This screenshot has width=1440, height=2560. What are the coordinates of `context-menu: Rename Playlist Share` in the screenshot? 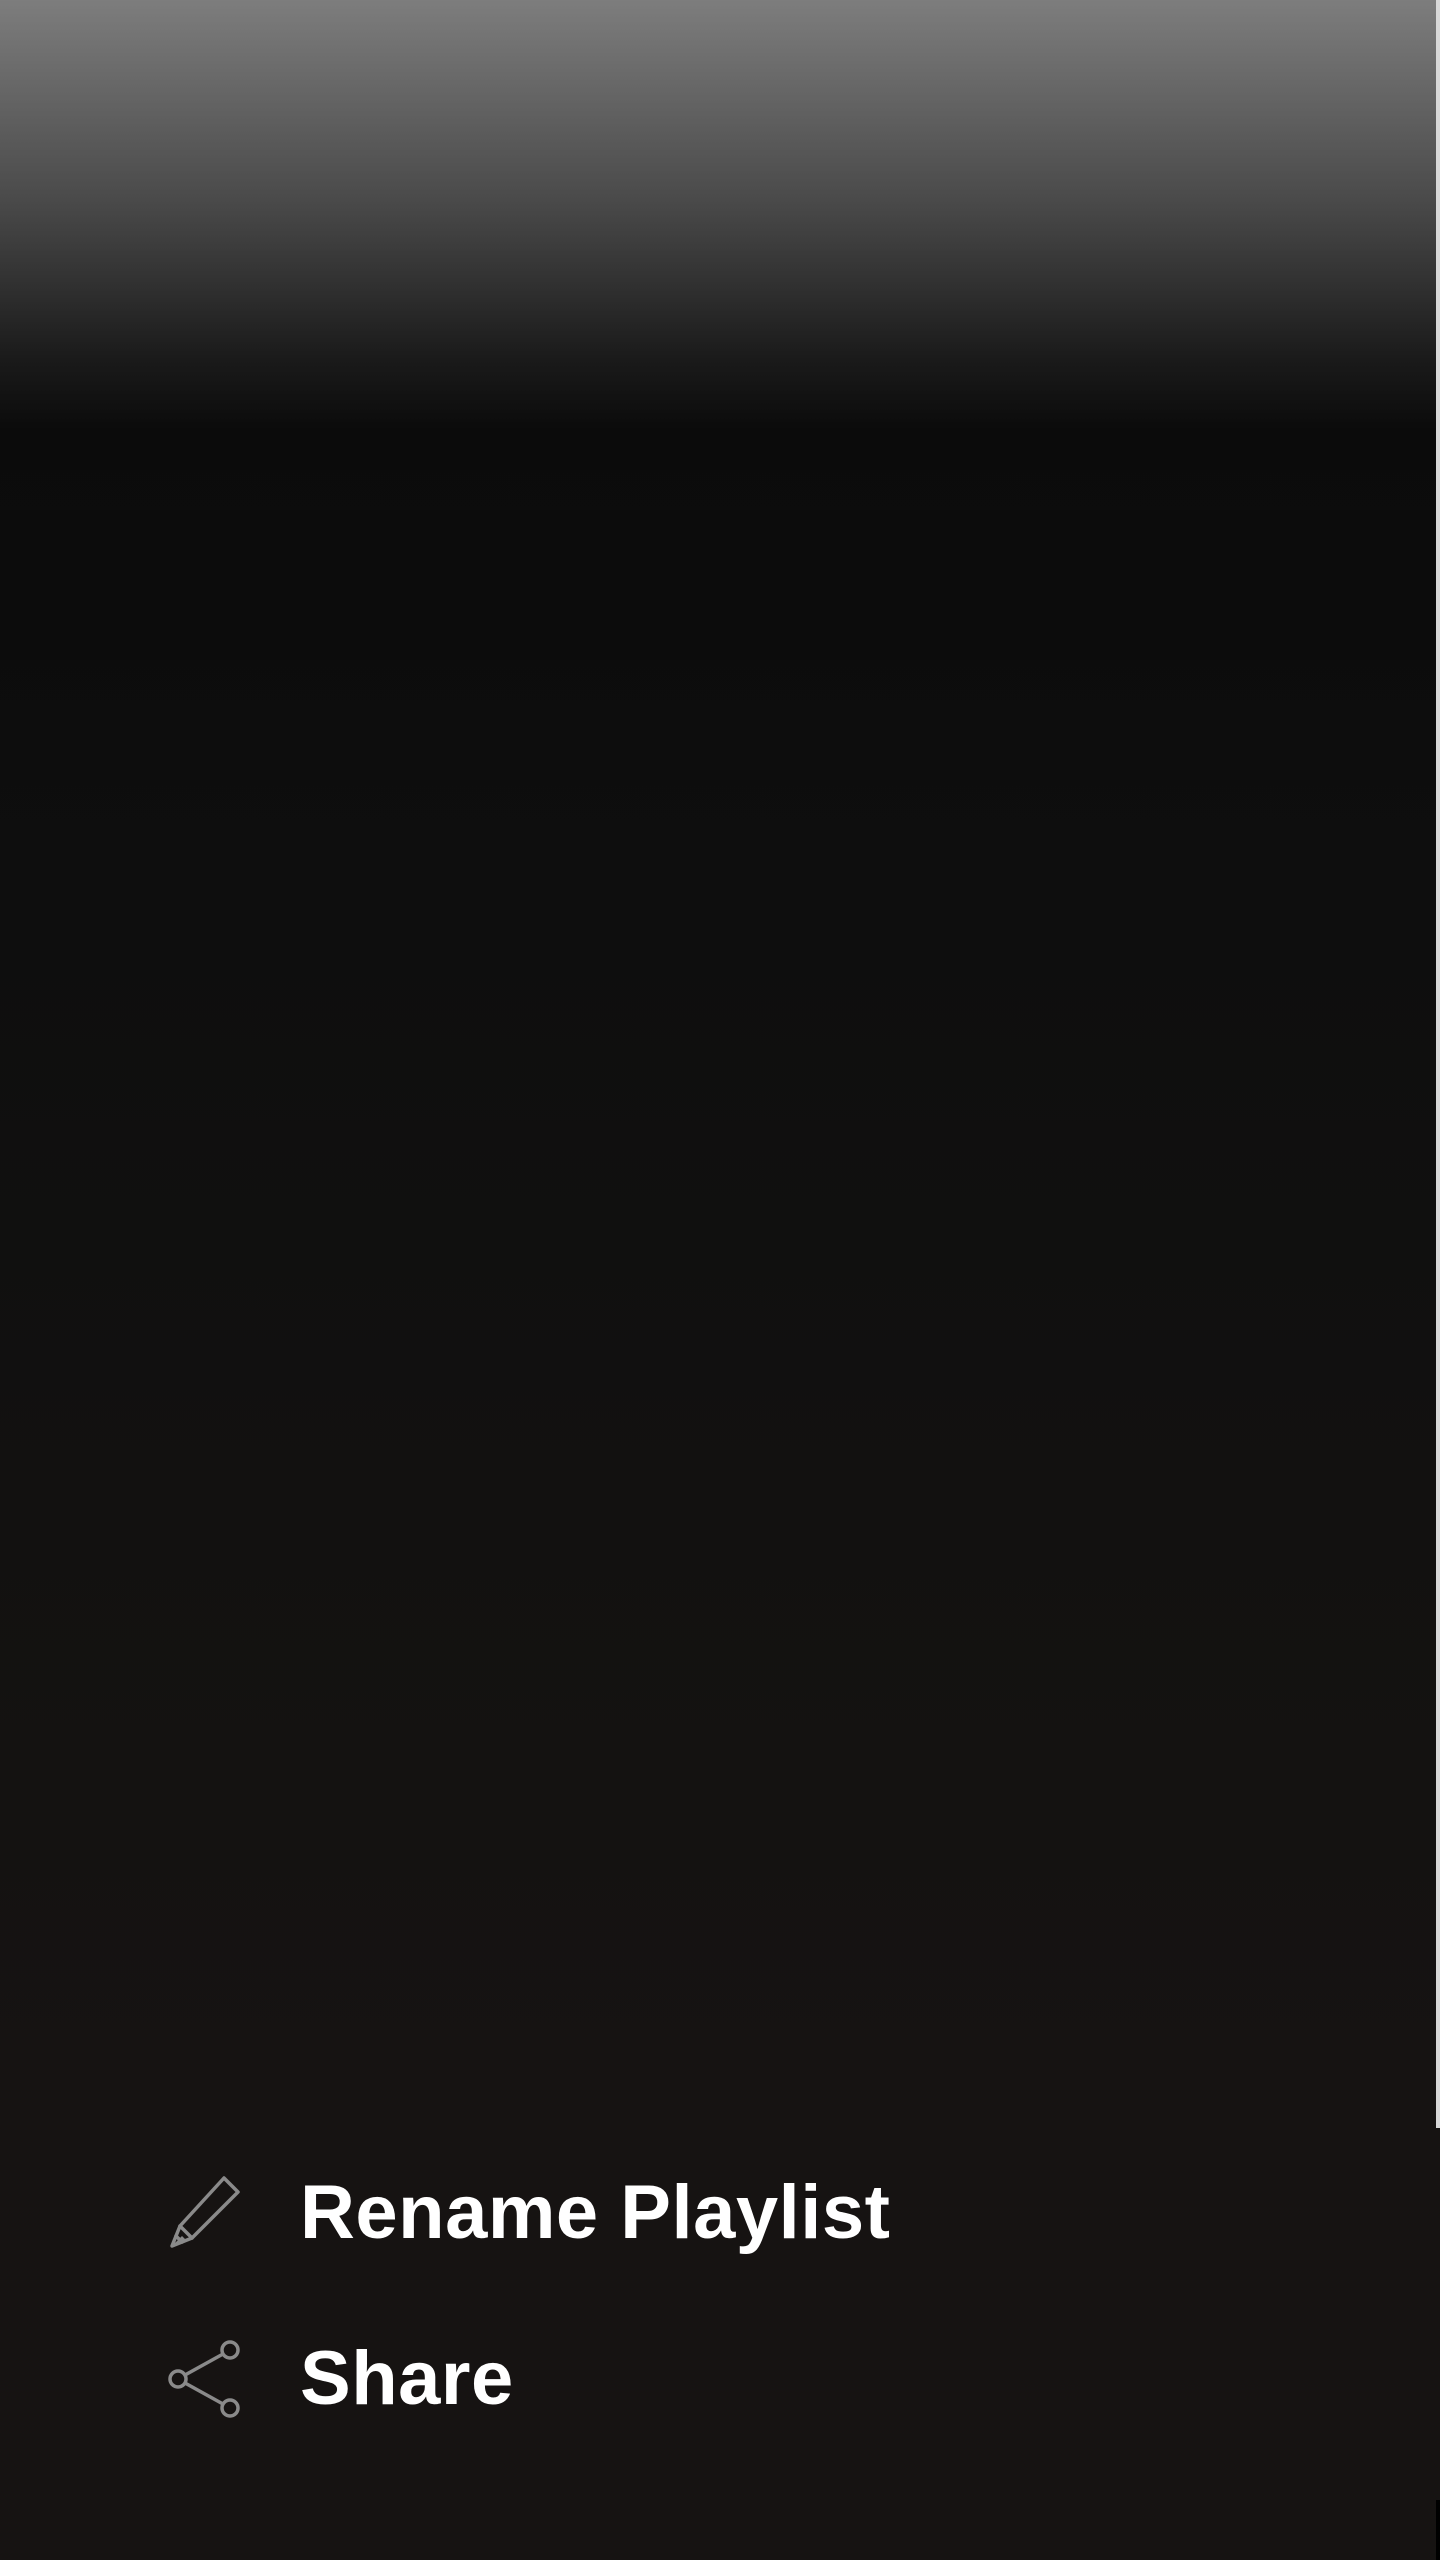 It's located at (718, 2296).